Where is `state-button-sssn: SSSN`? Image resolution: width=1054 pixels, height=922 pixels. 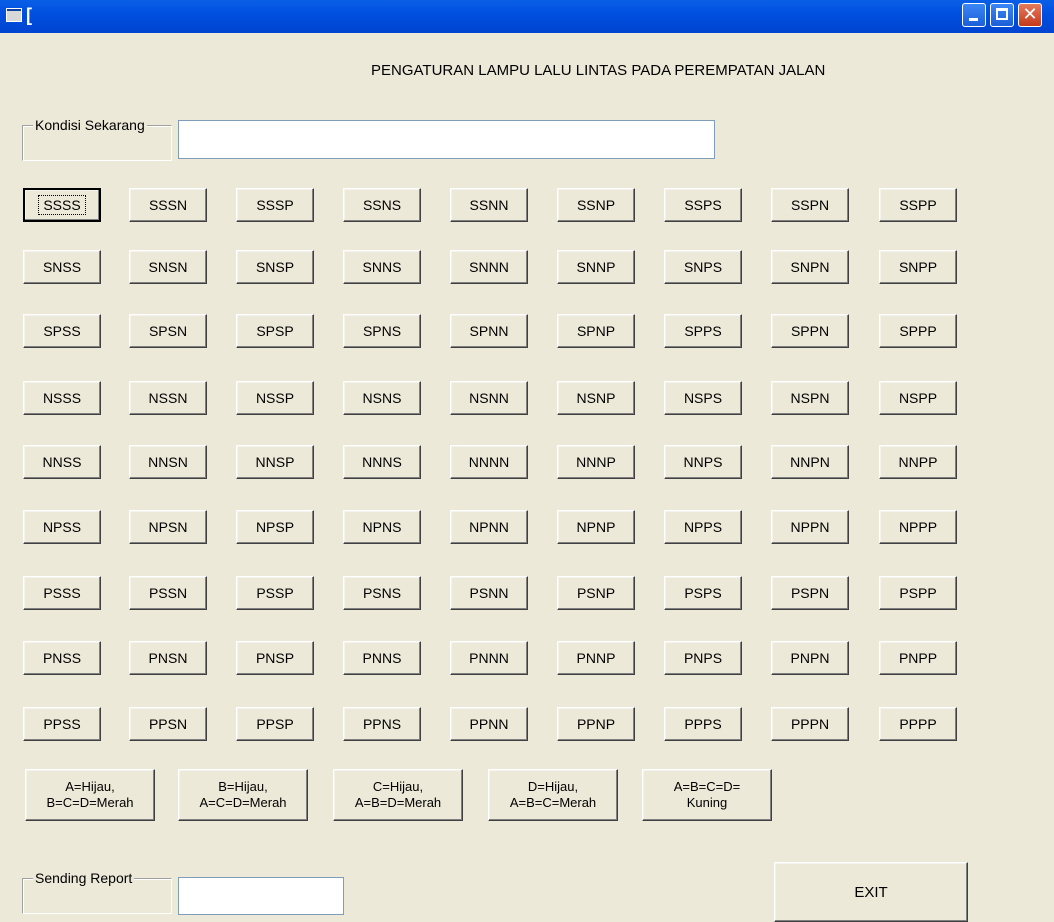 state-button-sssn: SSSN is located at coordinates (168, 205).